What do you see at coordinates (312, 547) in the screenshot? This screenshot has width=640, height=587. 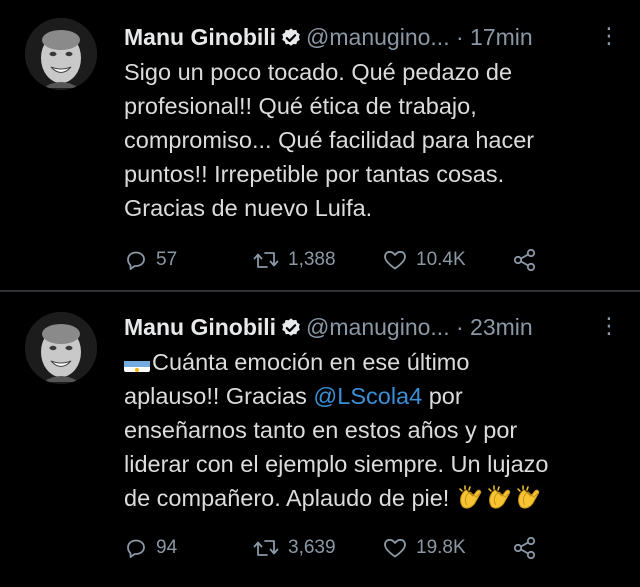 I see `retweet-count: 3,639` at bounding box center [312, 547].